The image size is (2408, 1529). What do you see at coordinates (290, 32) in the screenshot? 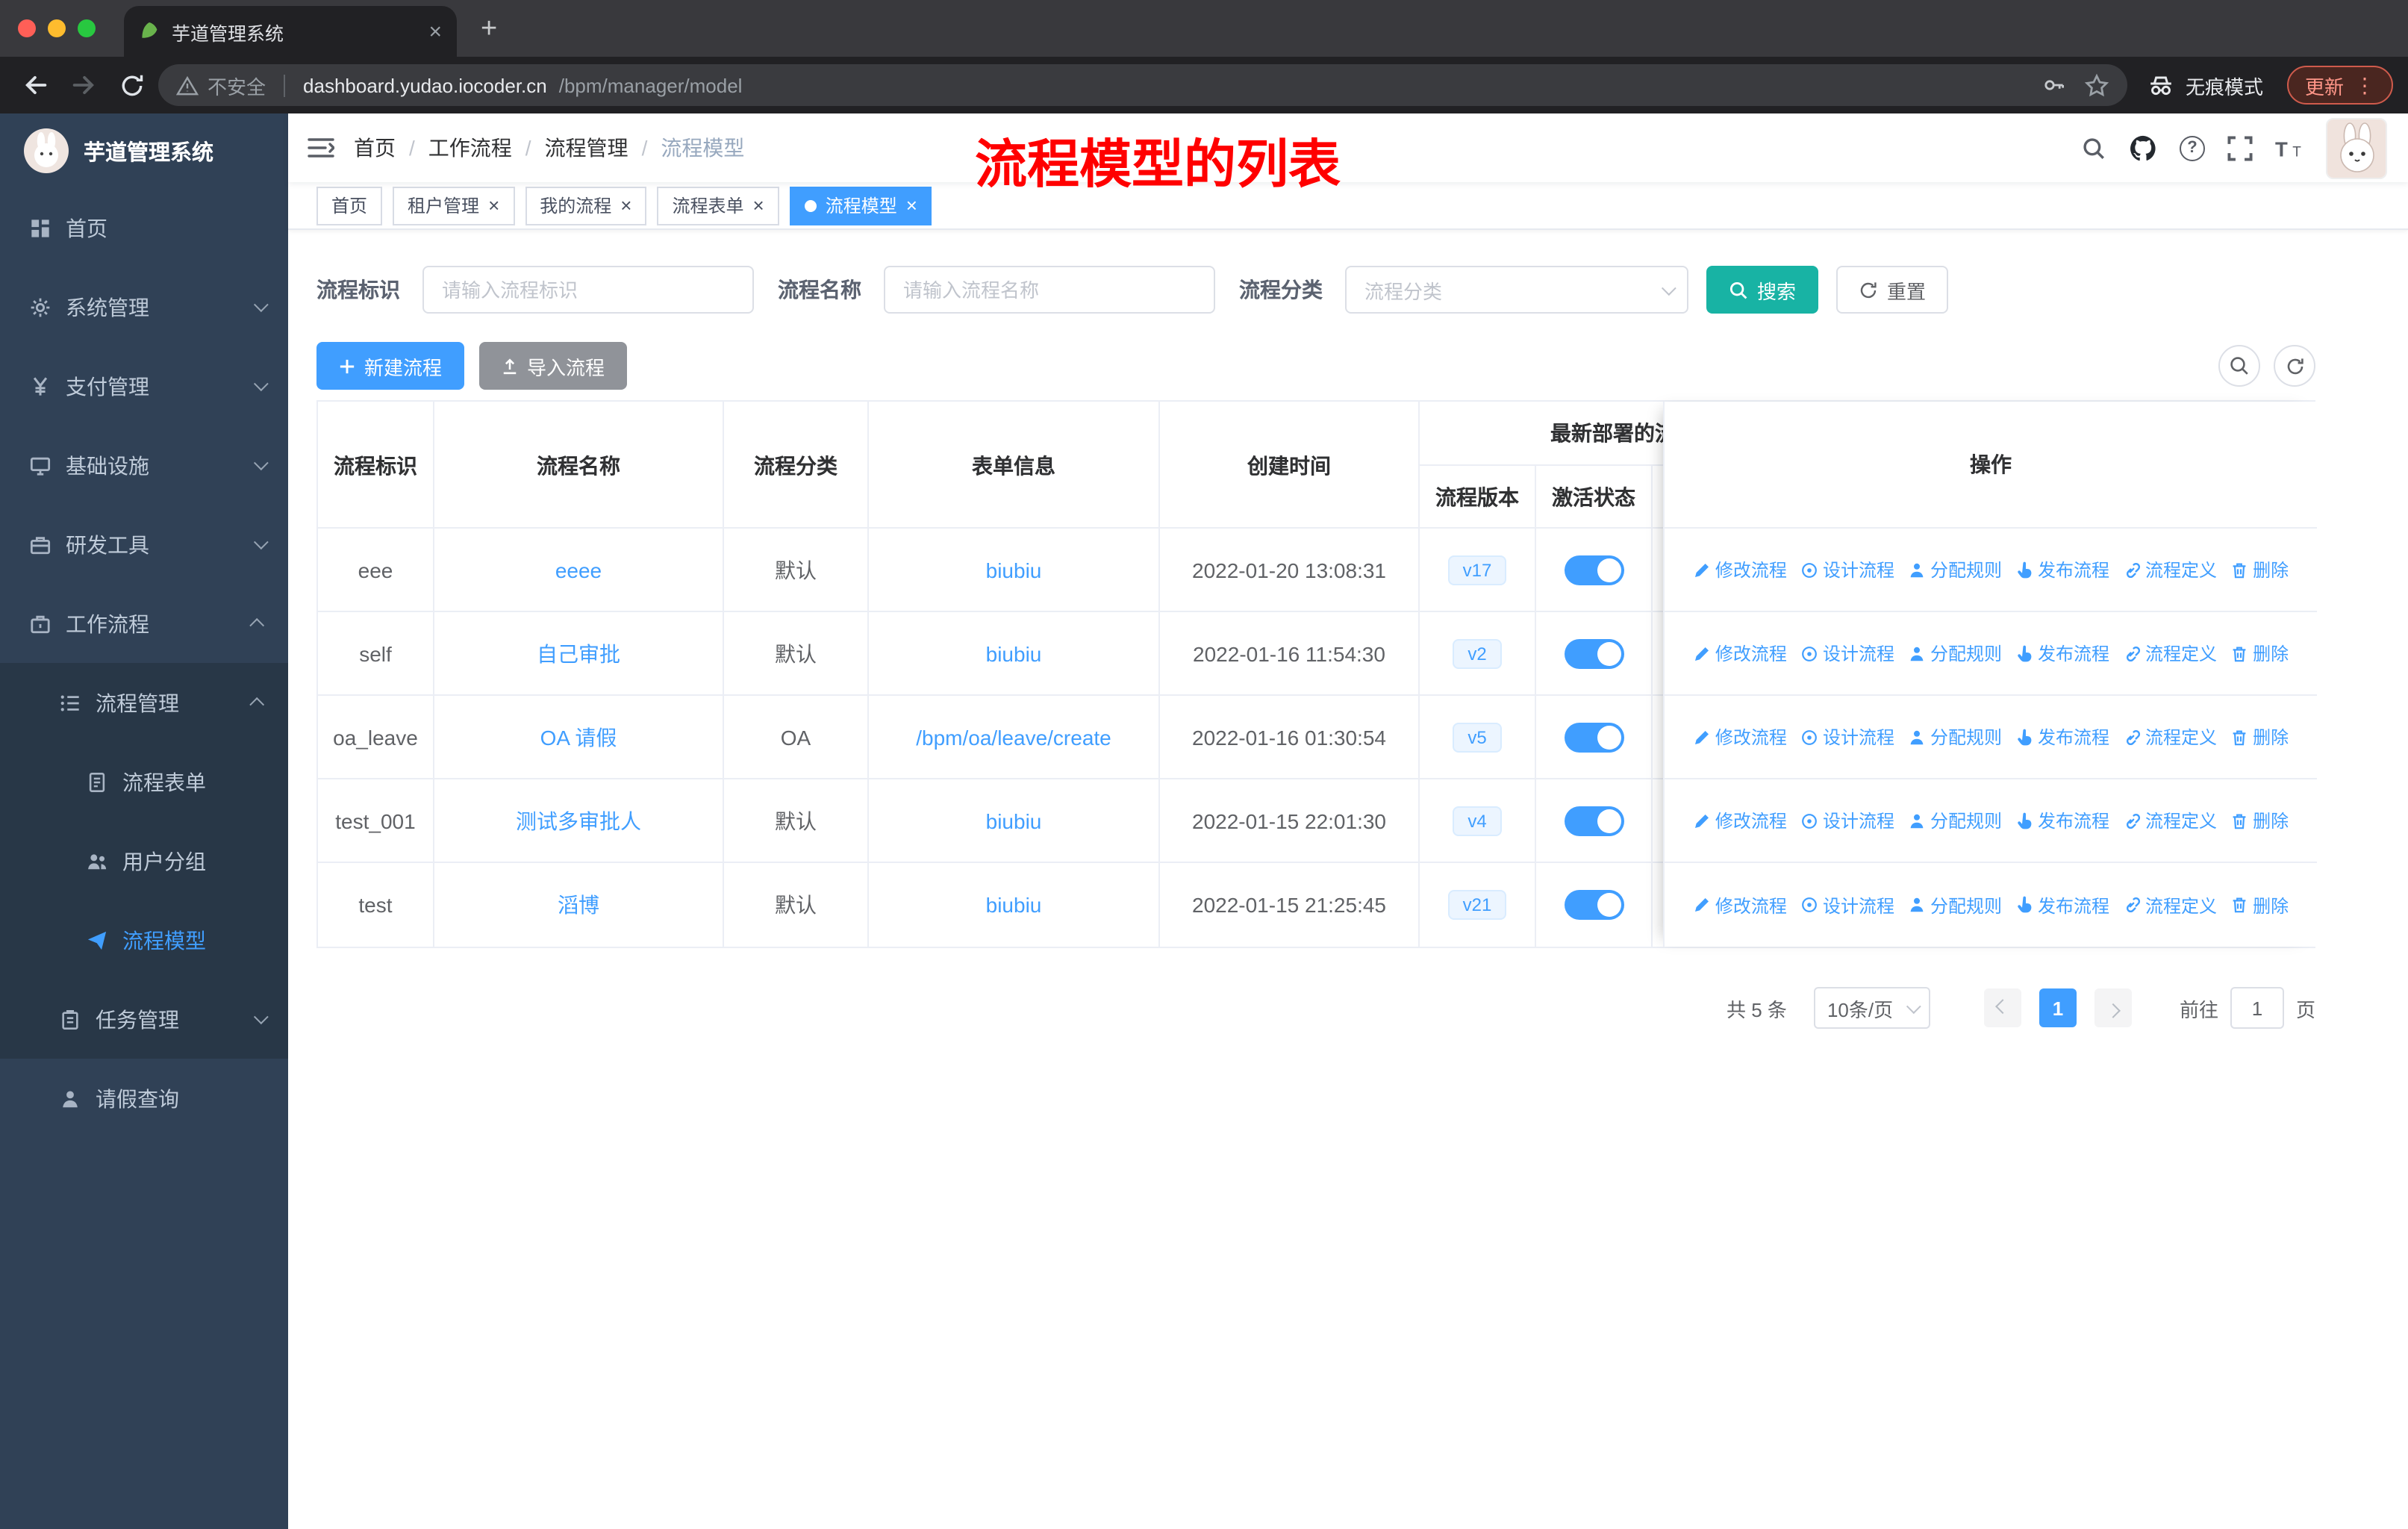
I see `browser-tab: 芋道管理系统 ×` at bounding box center [290, 32].